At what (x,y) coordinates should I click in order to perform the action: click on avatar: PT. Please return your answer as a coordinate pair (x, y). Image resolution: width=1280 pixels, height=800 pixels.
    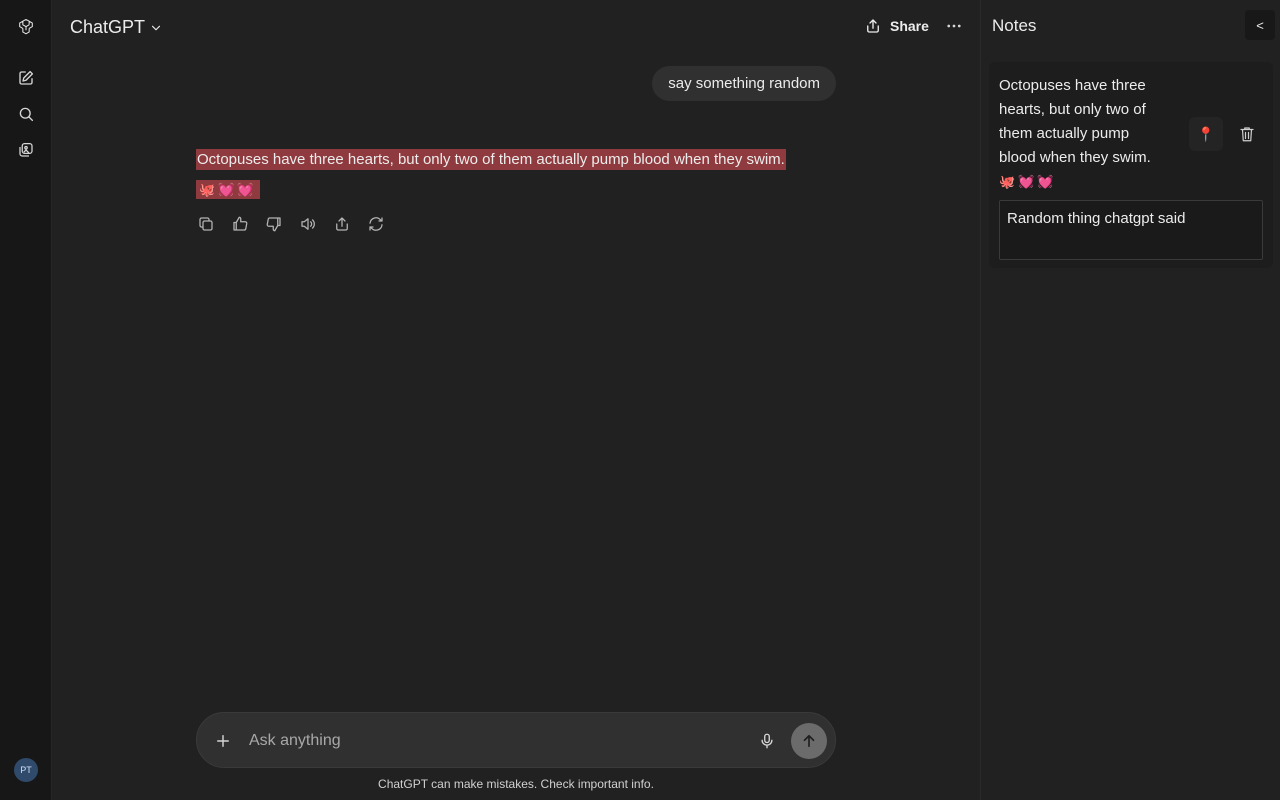
    Looking at the image, I should click on (26, 770).